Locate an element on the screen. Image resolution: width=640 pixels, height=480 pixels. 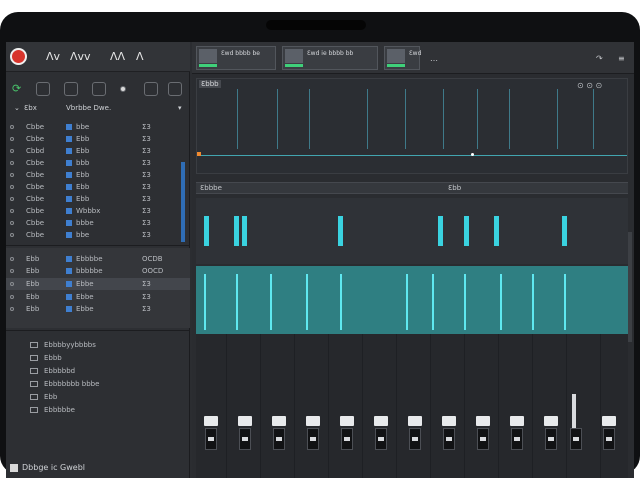
list-item: Cbbe bbbe Σ3 is located at coordinates (98, 223).